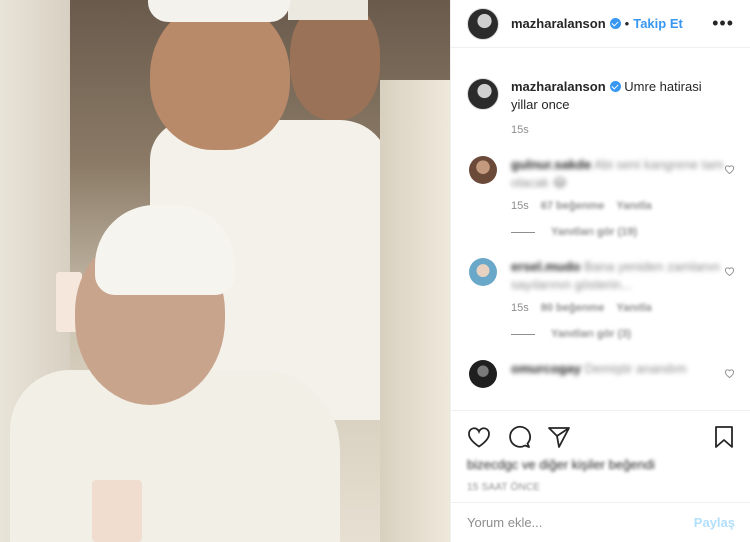 The image size is (750, 542). What do you see at coordinates (591, 334) in the screenshot?
I see `view-replies-label: Yanıtları gör (3)` at bounding box center [591, 334].